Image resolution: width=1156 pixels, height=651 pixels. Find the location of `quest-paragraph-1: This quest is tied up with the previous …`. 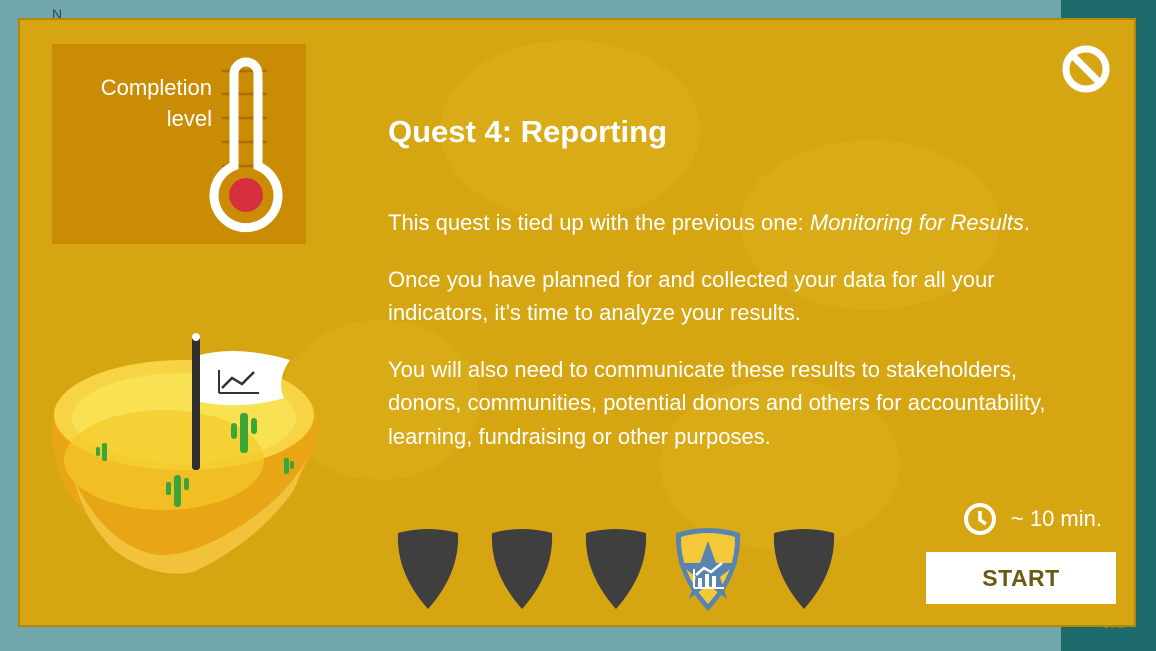

quest-paragraph-1: This quest is tied up with the previous … is located at coordinates (733, 223).